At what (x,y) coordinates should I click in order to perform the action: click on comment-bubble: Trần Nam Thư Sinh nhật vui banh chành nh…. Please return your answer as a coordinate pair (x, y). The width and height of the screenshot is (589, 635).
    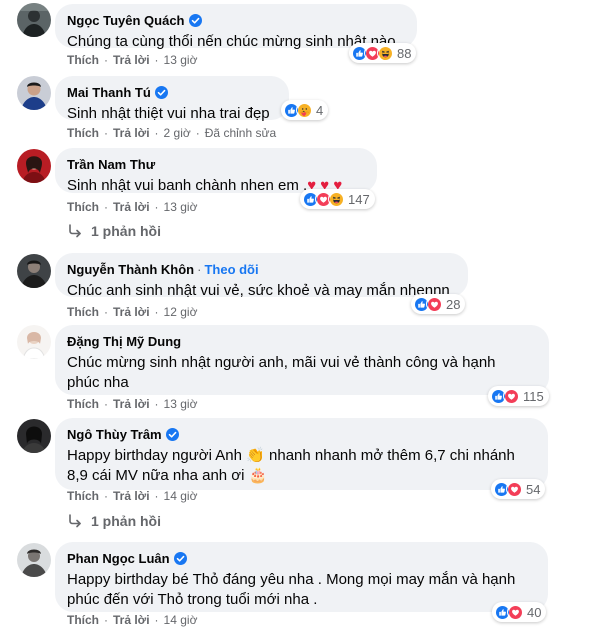
    Looking at the image, I should click on (216, 171).